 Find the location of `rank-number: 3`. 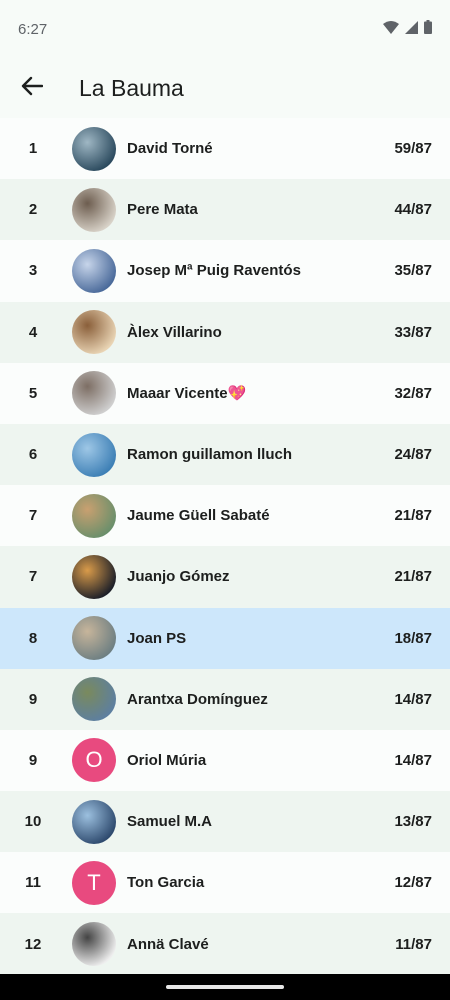

rank-number: 3 is located at coordinates (33, 271).